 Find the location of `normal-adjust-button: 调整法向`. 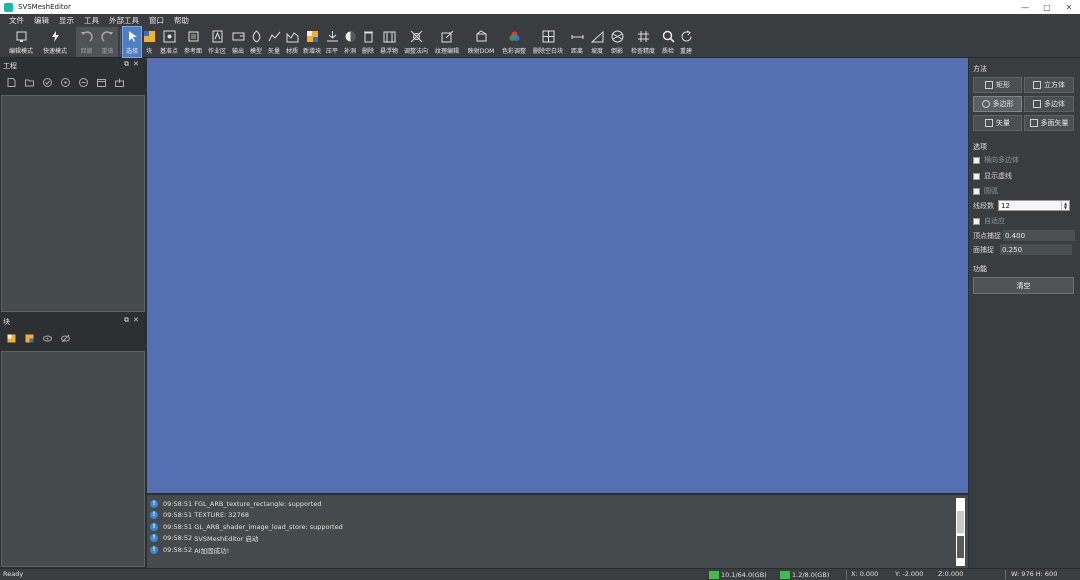

normal-adjust-button: 调整法向 is located at coordinates (416, 42).